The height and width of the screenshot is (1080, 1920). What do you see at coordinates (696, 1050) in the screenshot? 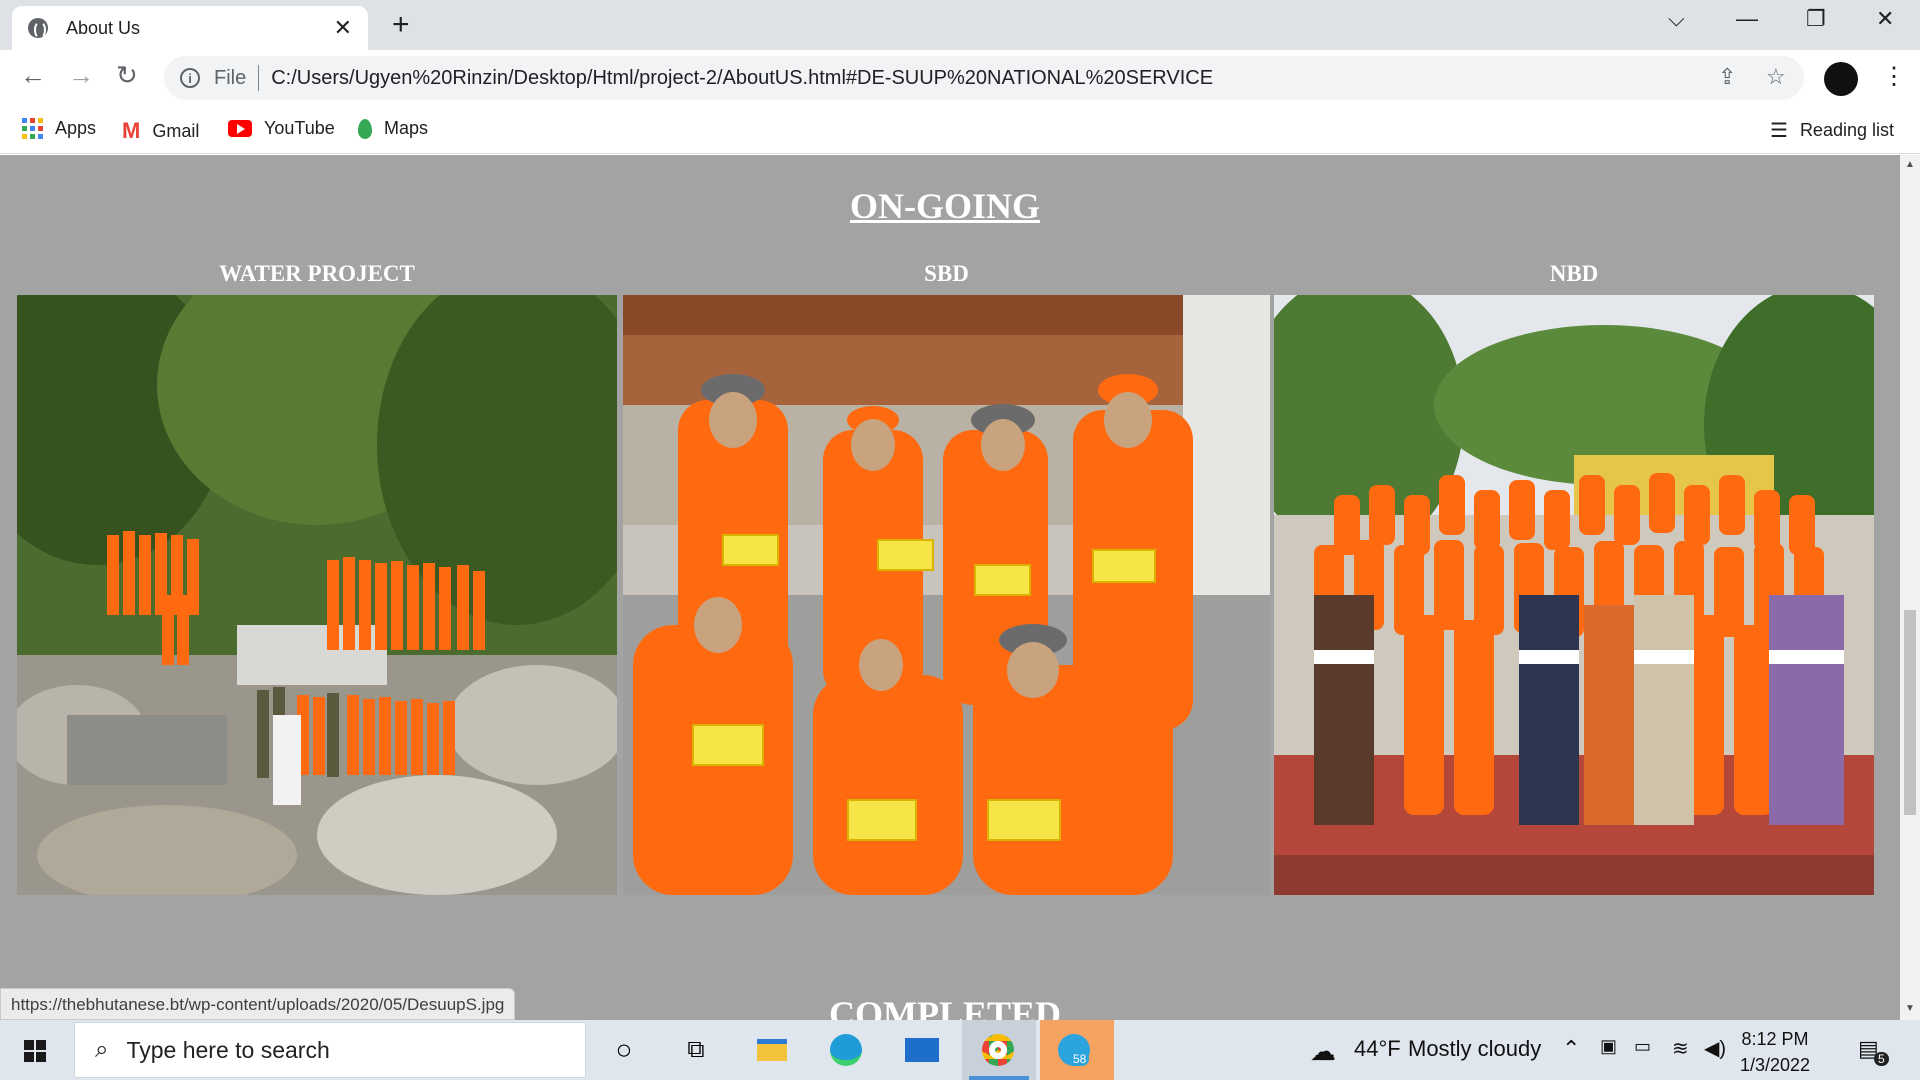
I see `task-view-icon: ⧉` at bounding box center [696, 1050].